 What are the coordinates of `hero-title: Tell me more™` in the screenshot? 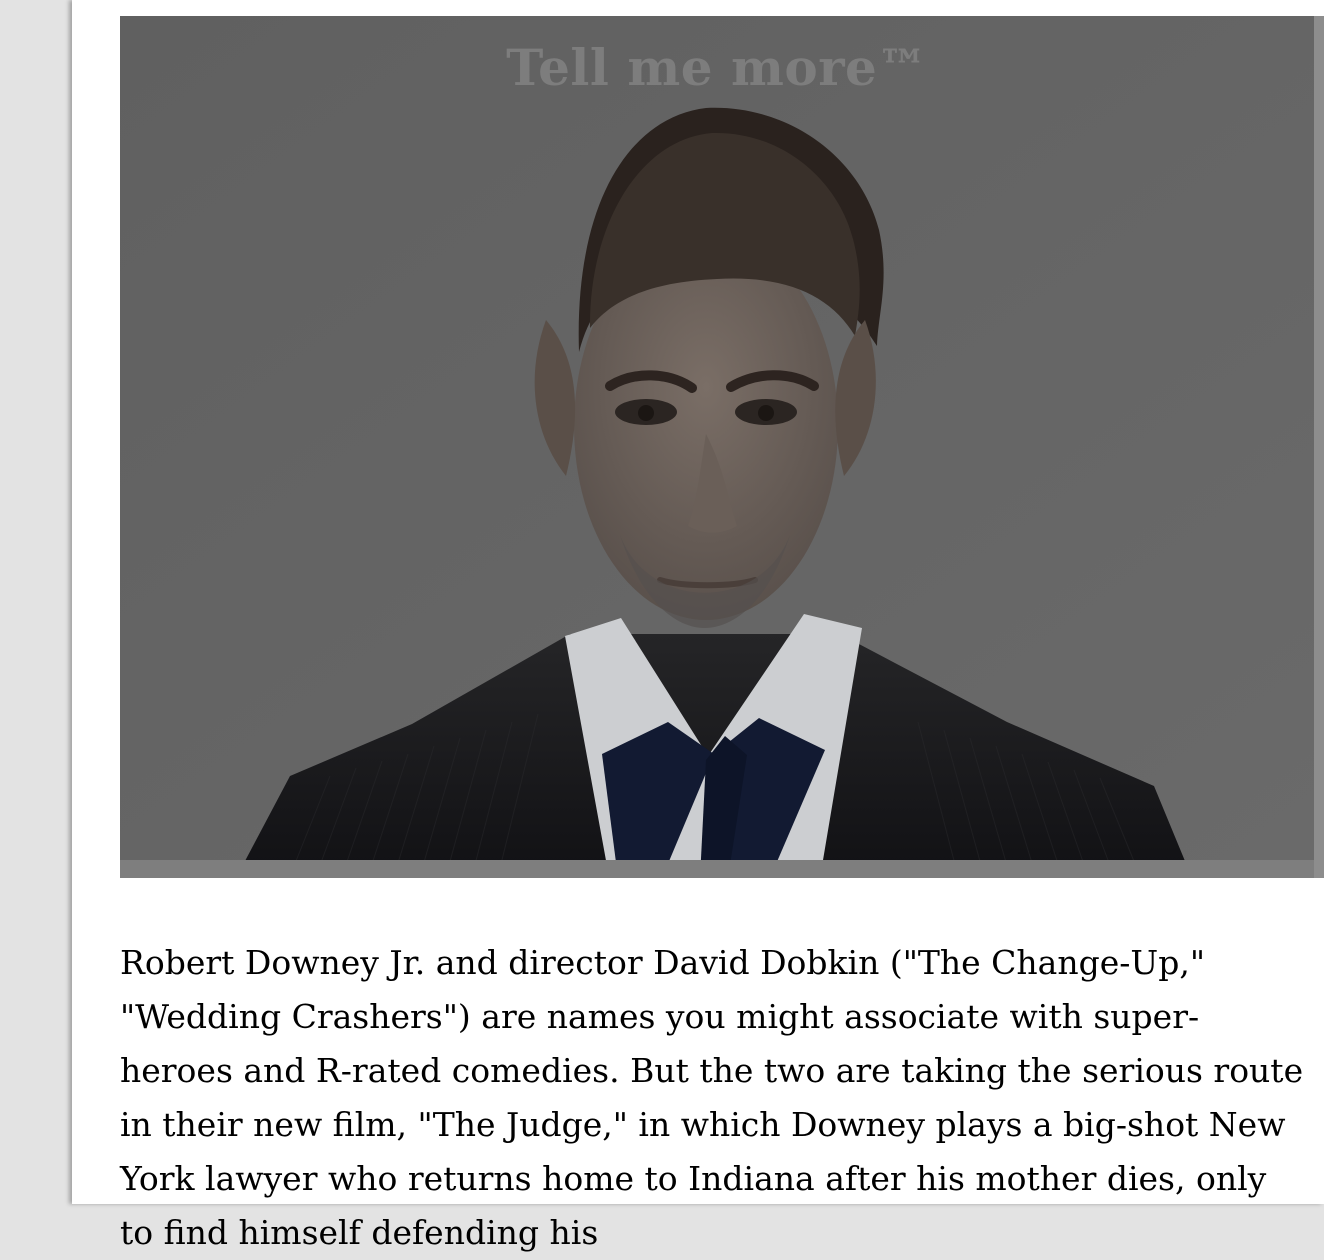 It's located at (717, 67).